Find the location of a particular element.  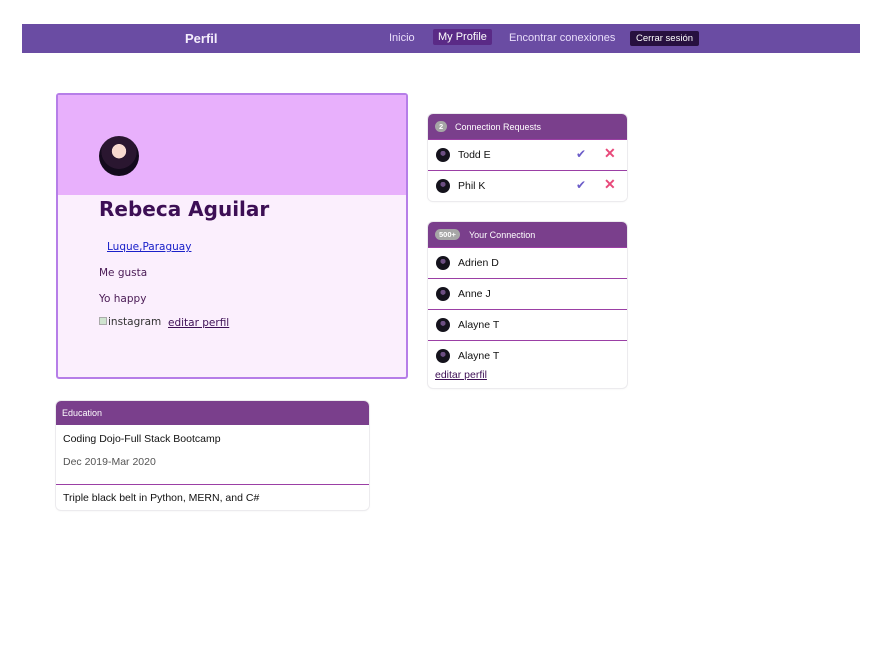

profile-likes: Me gusta is located at coordinates (123, 273).